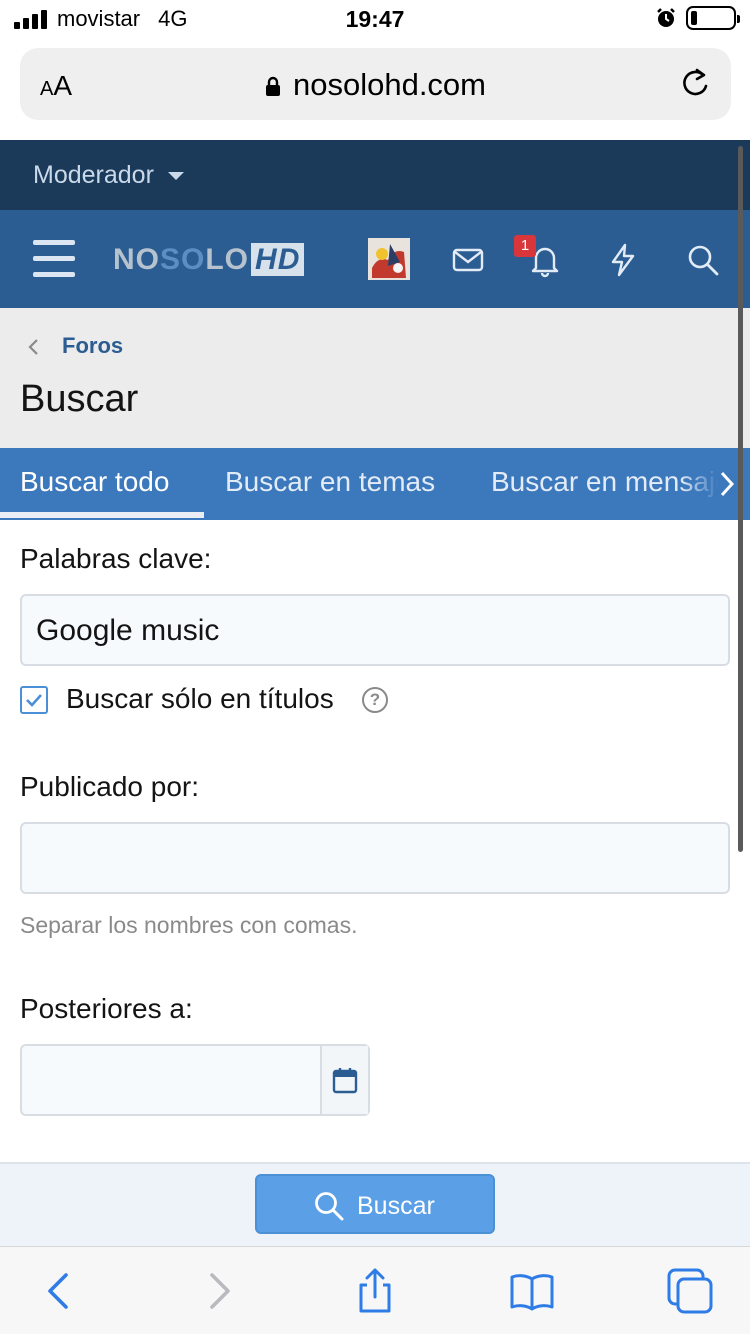 Image resolution: width=750 pixels, height=1334 pixels. Describe the element at coordinates (60, 1291) in the screenshot. I see `back-icon` at that location.